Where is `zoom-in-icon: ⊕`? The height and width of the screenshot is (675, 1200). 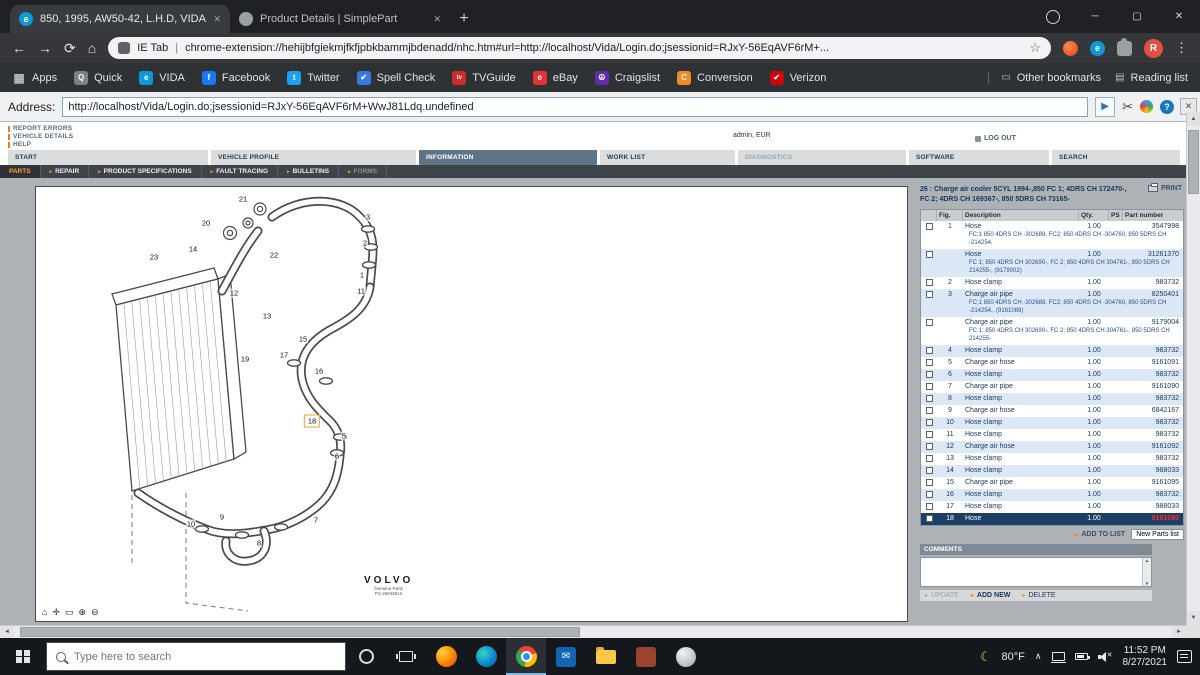 zoom-in-icon: ⊕ is located at coordinates (83, 612).